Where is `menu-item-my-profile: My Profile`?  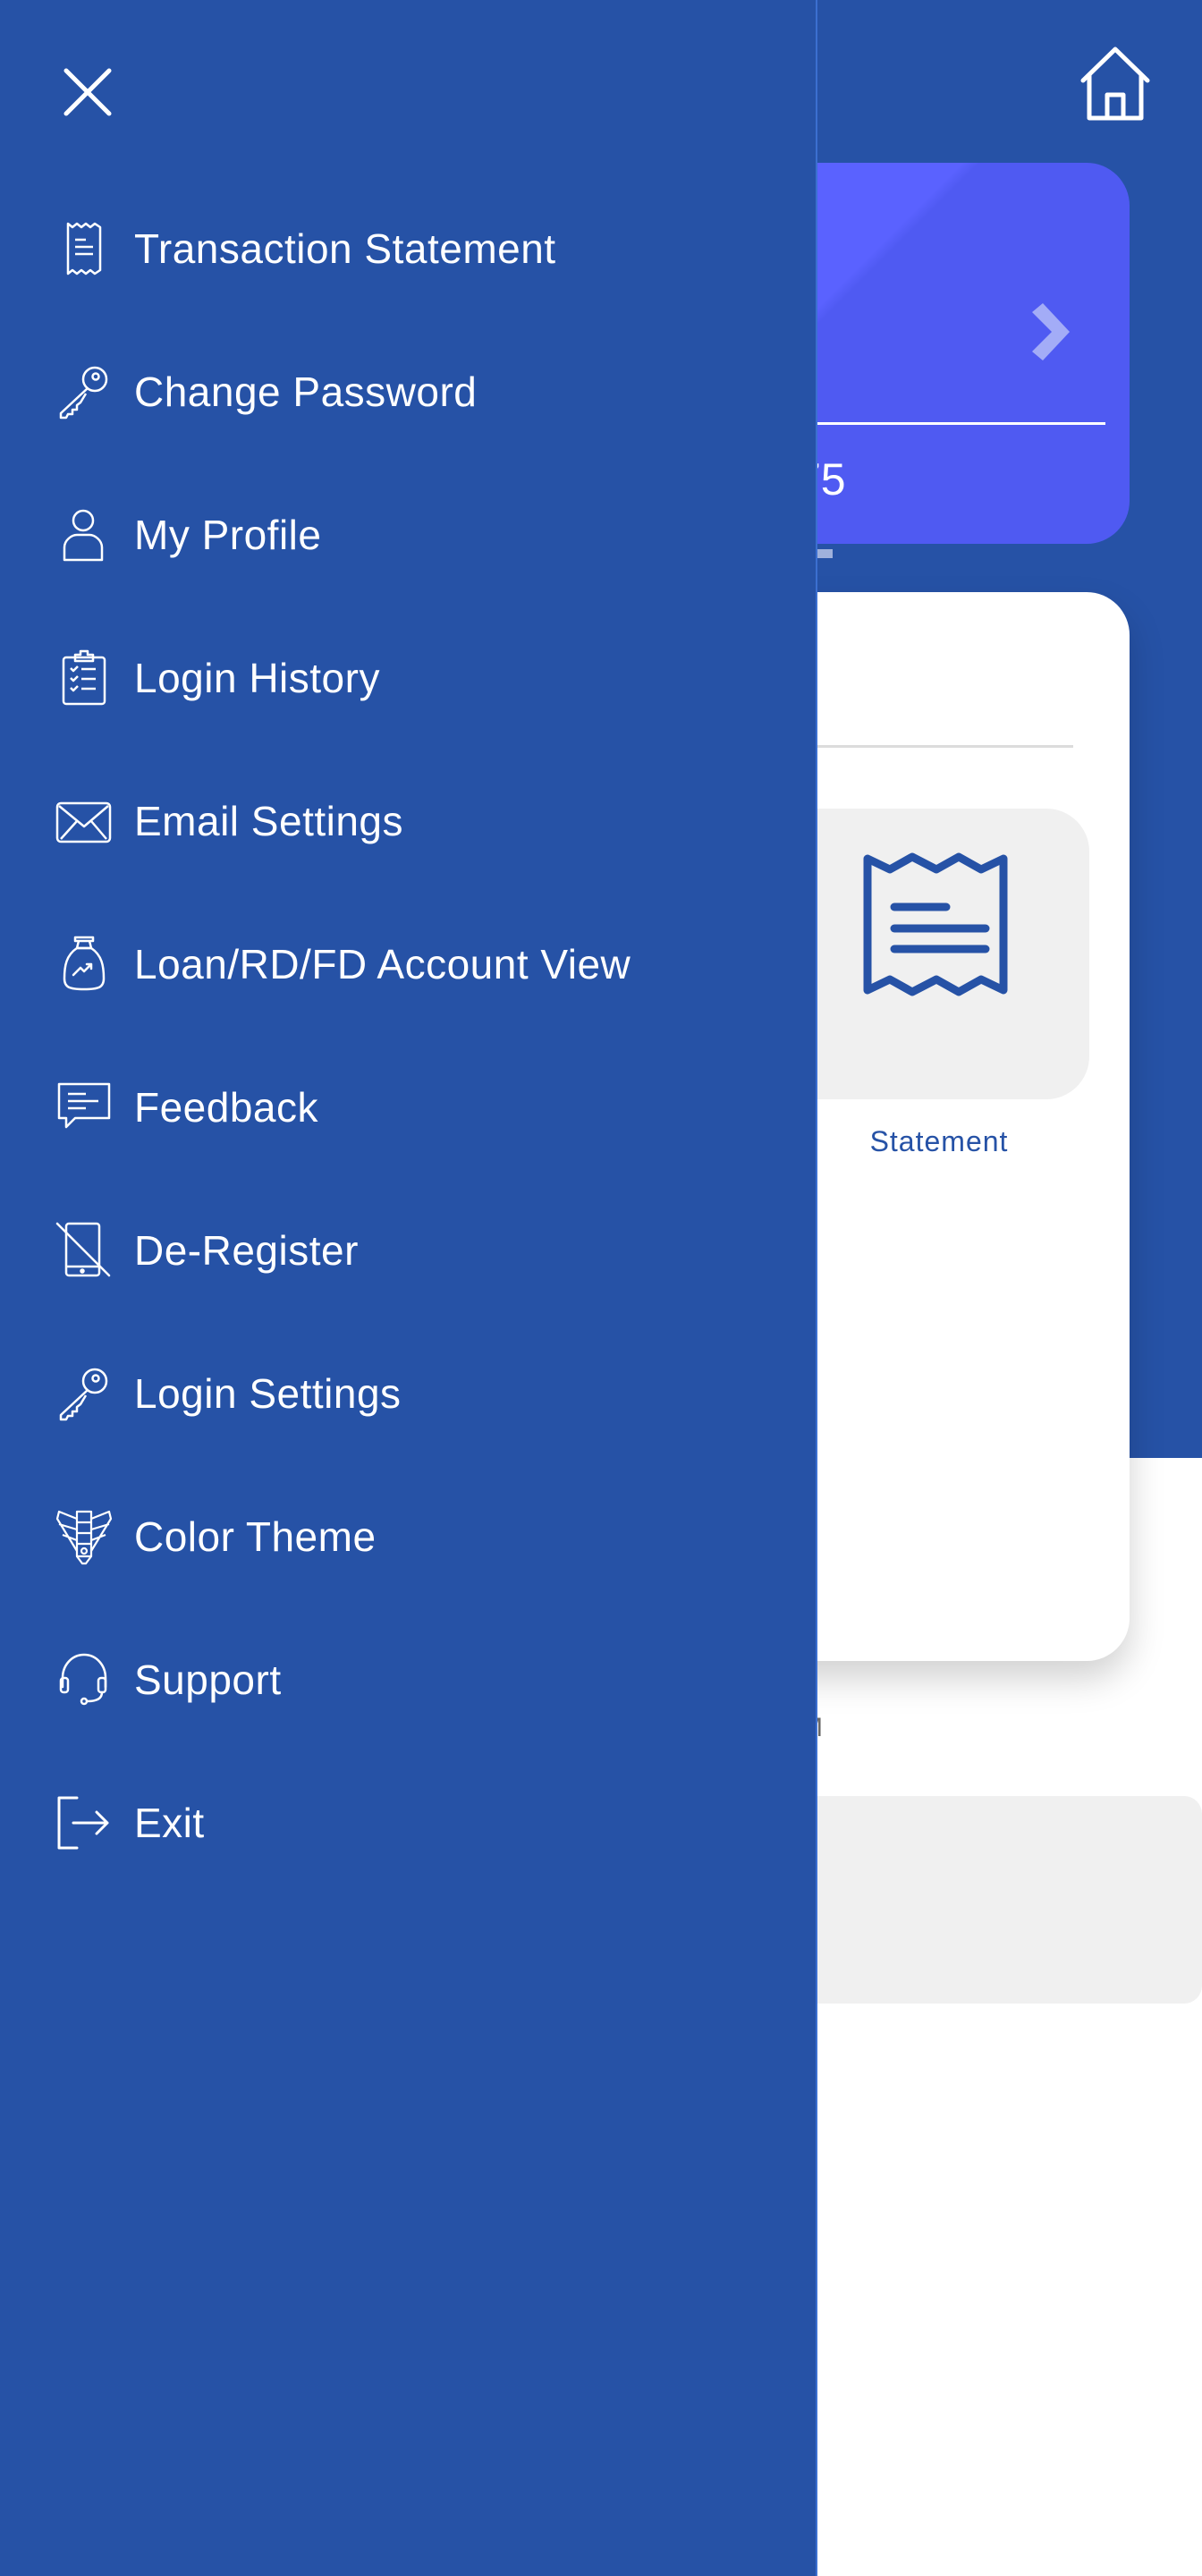 menu-item-my-profile: My Profile is located at coordinates (408, 534).